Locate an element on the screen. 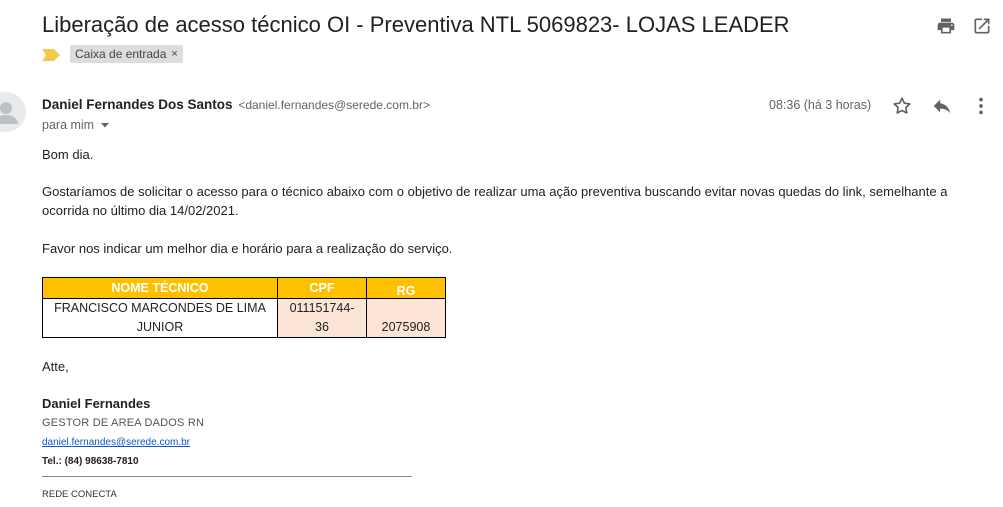  signature-phone: Tel.: (84) 98638-7810 is located at coordinates (90, 461).